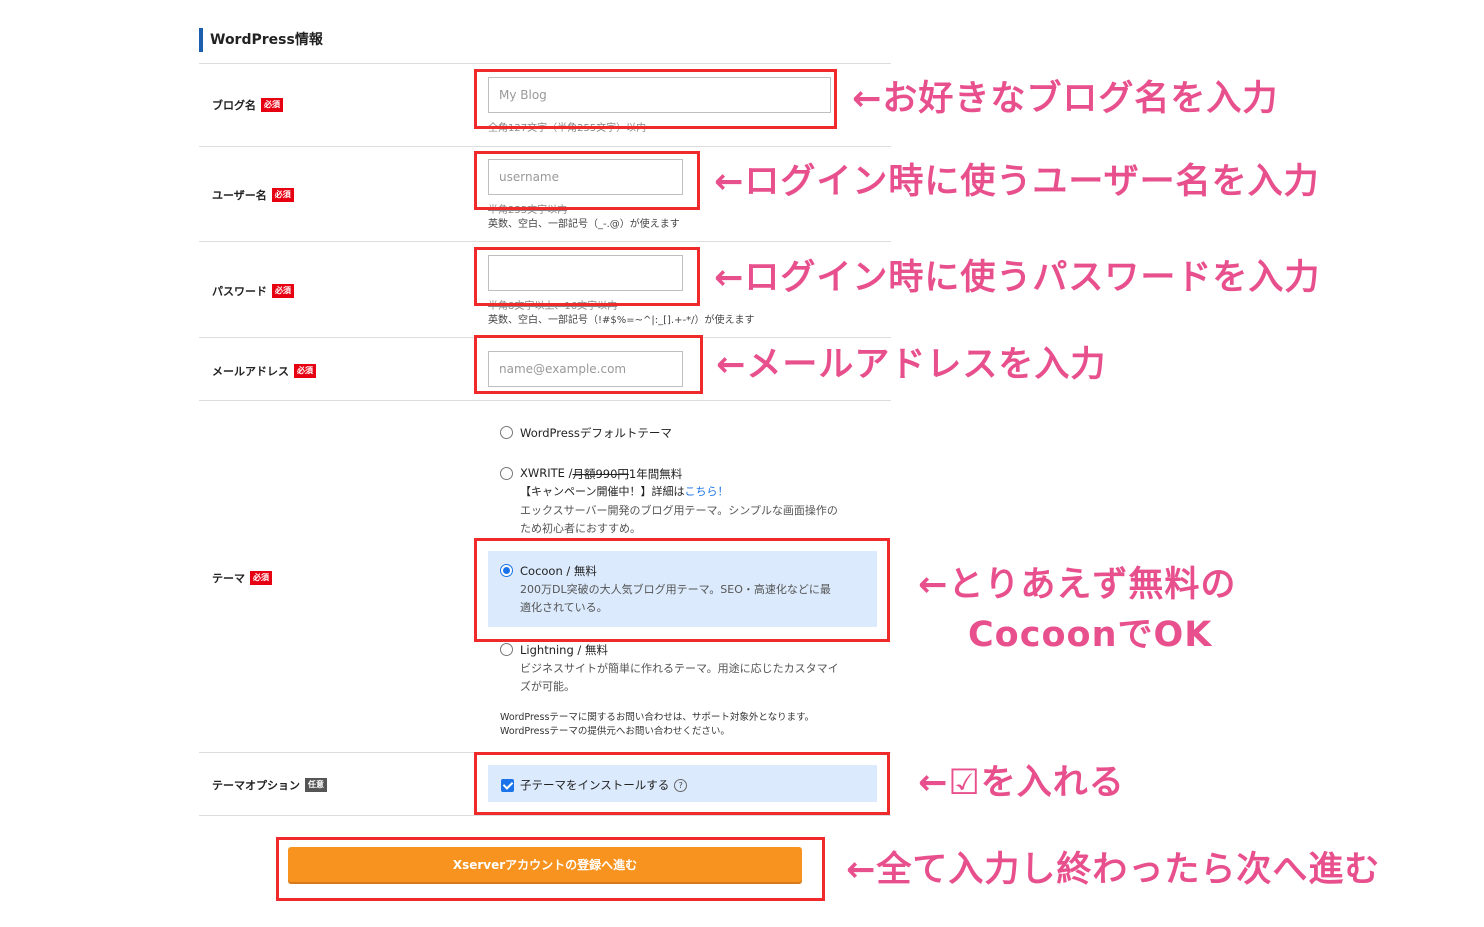  I want to click on theme-label: テーマ 必須, so click(242, 578).